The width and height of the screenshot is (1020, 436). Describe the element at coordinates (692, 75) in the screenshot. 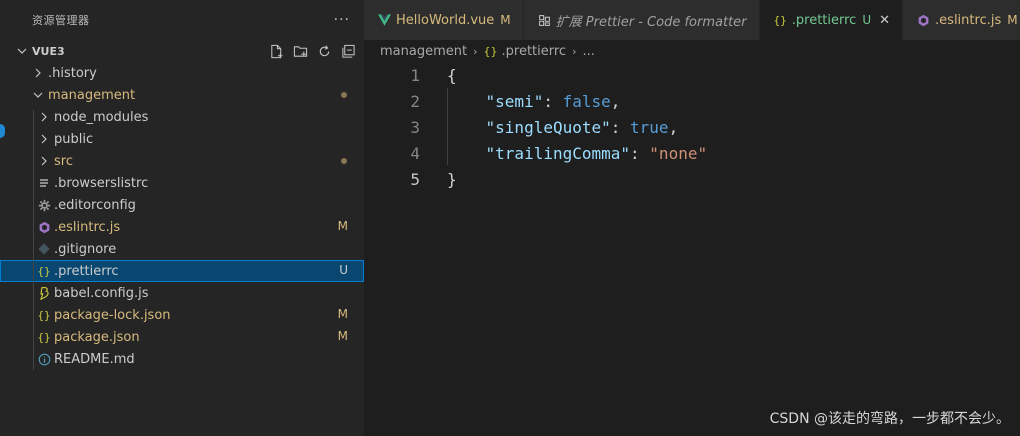

I see `code-line: 1{` at that location.